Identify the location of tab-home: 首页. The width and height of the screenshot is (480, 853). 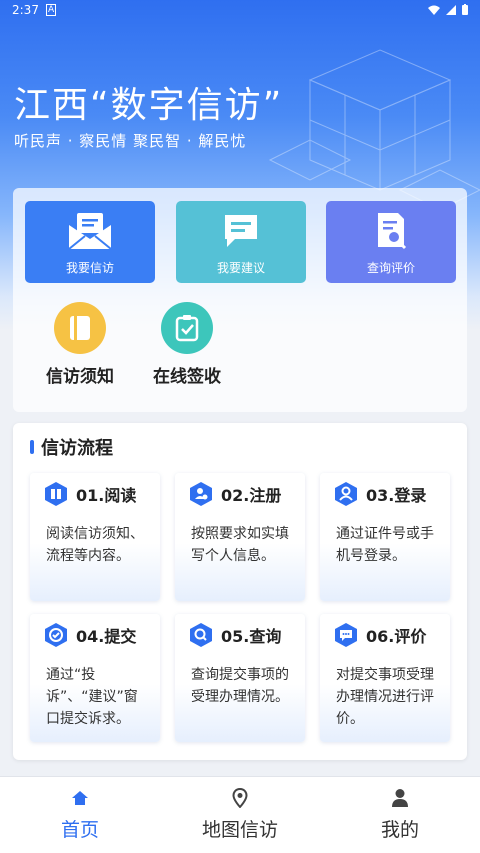
(80, 814).